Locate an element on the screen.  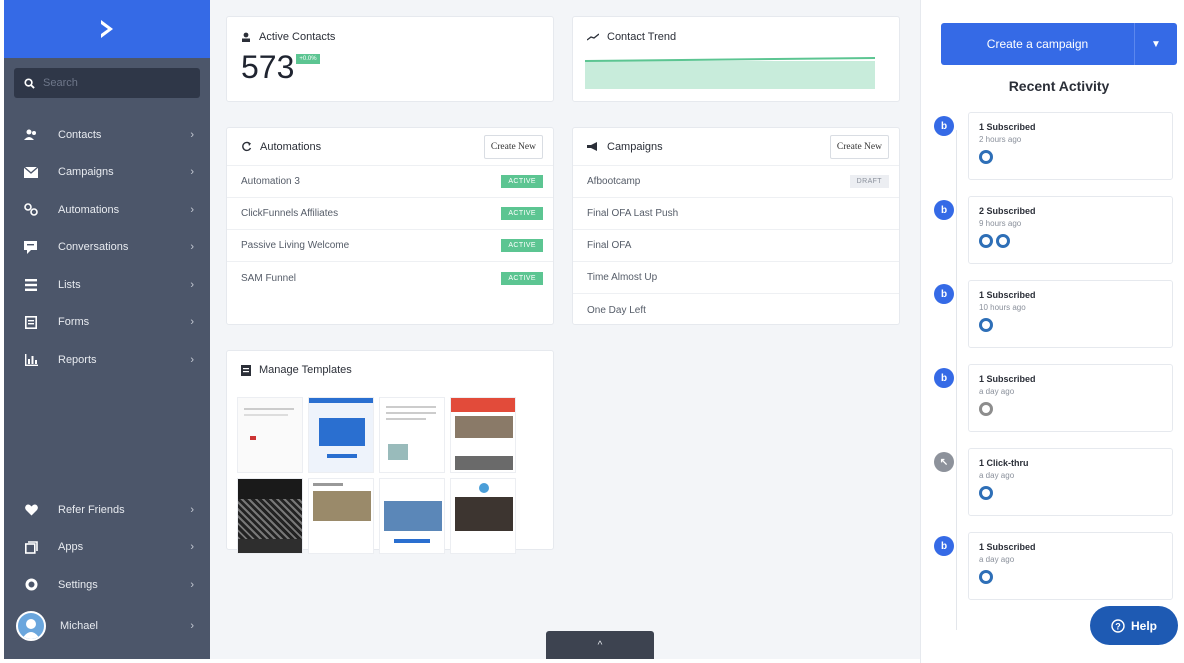
create-campaign-button: Create a campaign is located at coordinates (1037, 44).